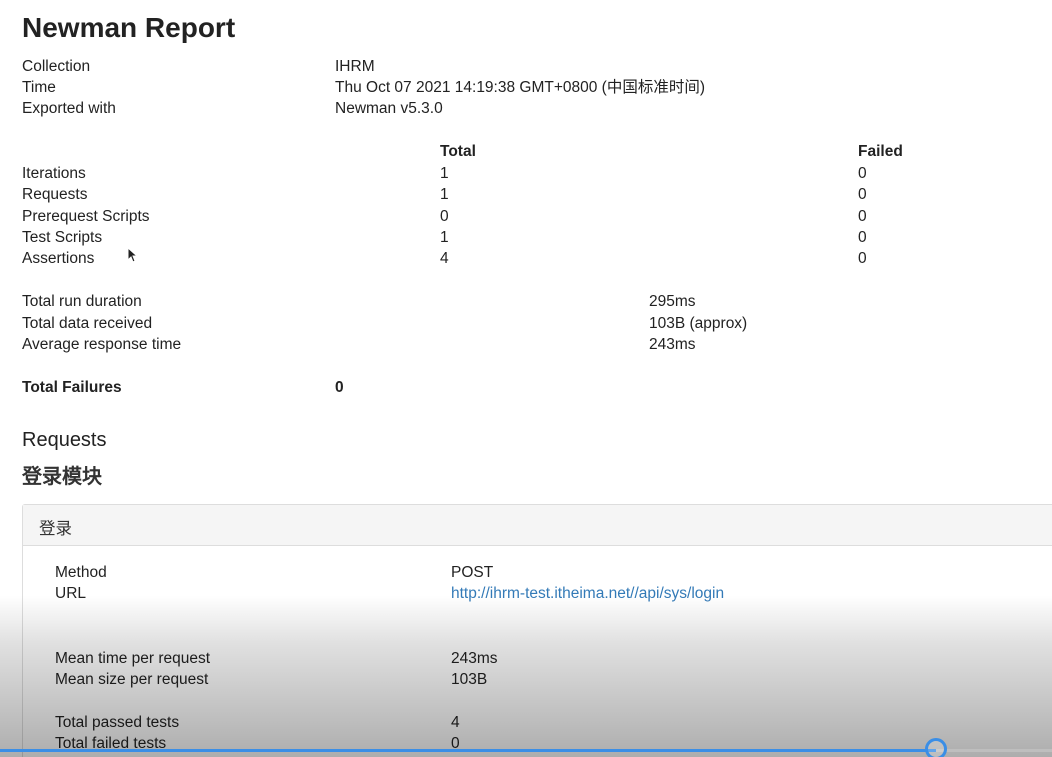 The image size is (1052, 757). Describe the element at coordinates (64, 440) in the screenshot. I see `requests-heading: Requests` at that location.